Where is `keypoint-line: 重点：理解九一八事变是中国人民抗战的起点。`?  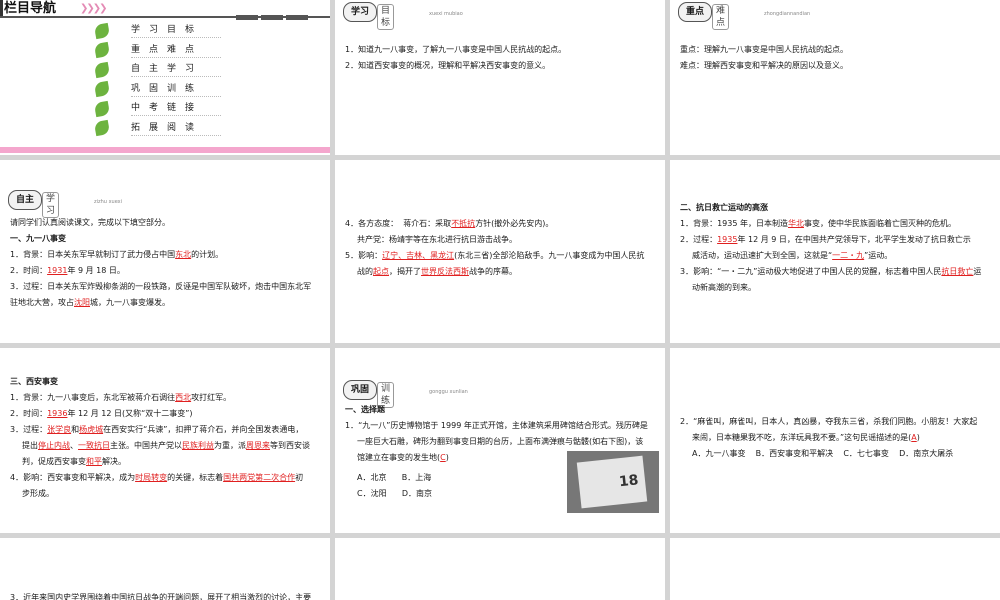
keypoint-line: 重点：理解九一八事变是中国人民抗战的起点。 is located at coordinates (764, 49).